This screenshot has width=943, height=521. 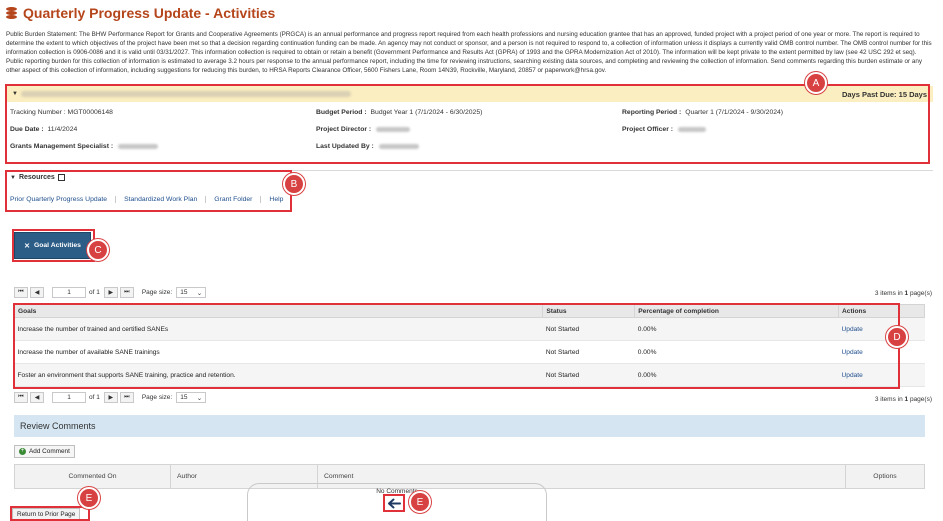 I want to click on column-header-options: Options, so click(x=885, y=476).